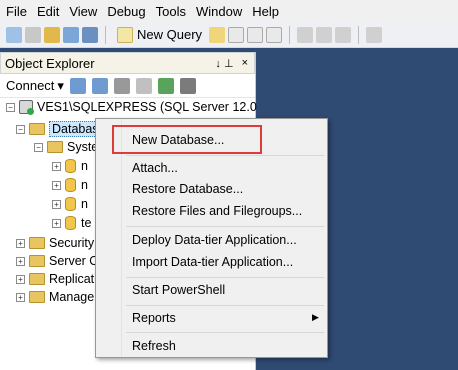 Image resolution: width=458 pixels, height=370 pixels. I want to click on mdx-query-icon, so click(236, 34).